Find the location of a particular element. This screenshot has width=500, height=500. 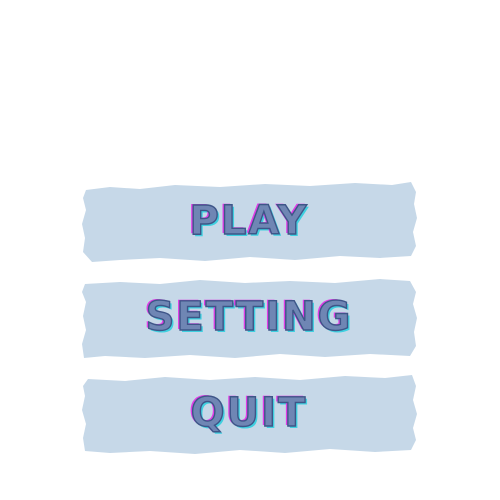

play-button: PLAY is located at coordinates (249, 221).